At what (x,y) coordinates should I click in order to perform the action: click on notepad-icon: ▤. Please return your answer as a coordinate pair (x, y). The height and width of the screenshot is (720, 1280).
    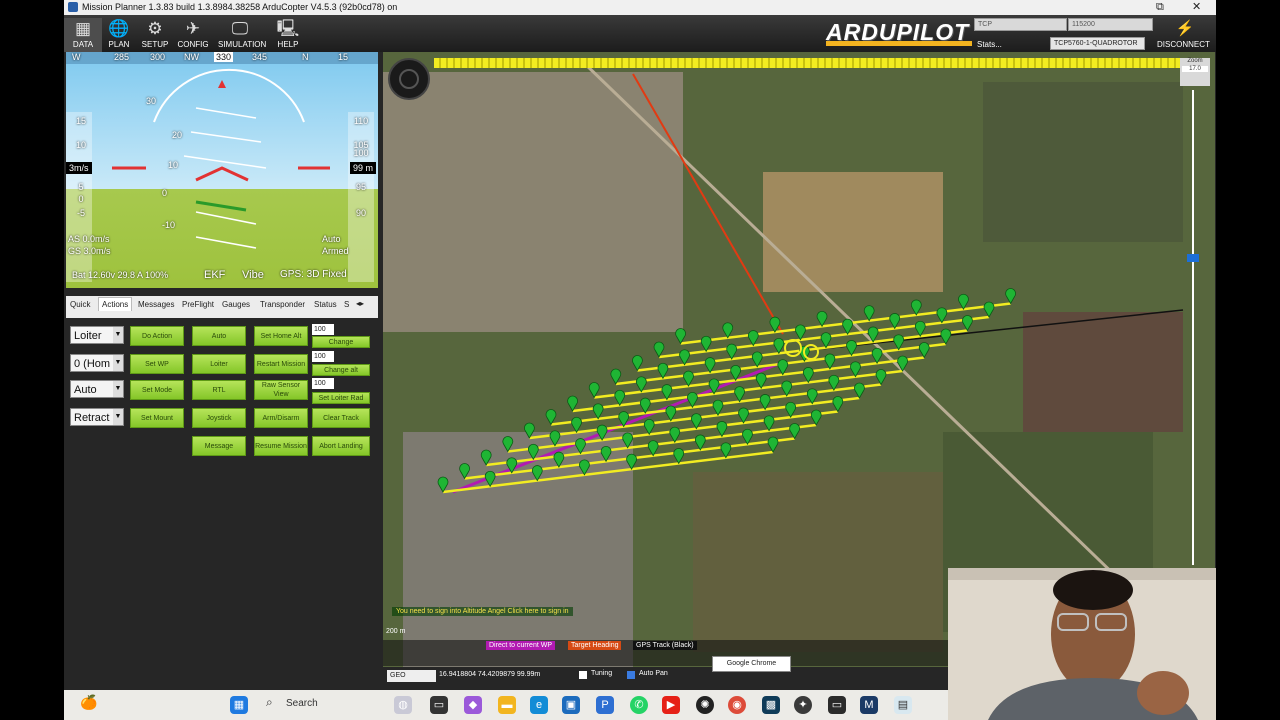
    Looking at the image, I should click on (903, 705).